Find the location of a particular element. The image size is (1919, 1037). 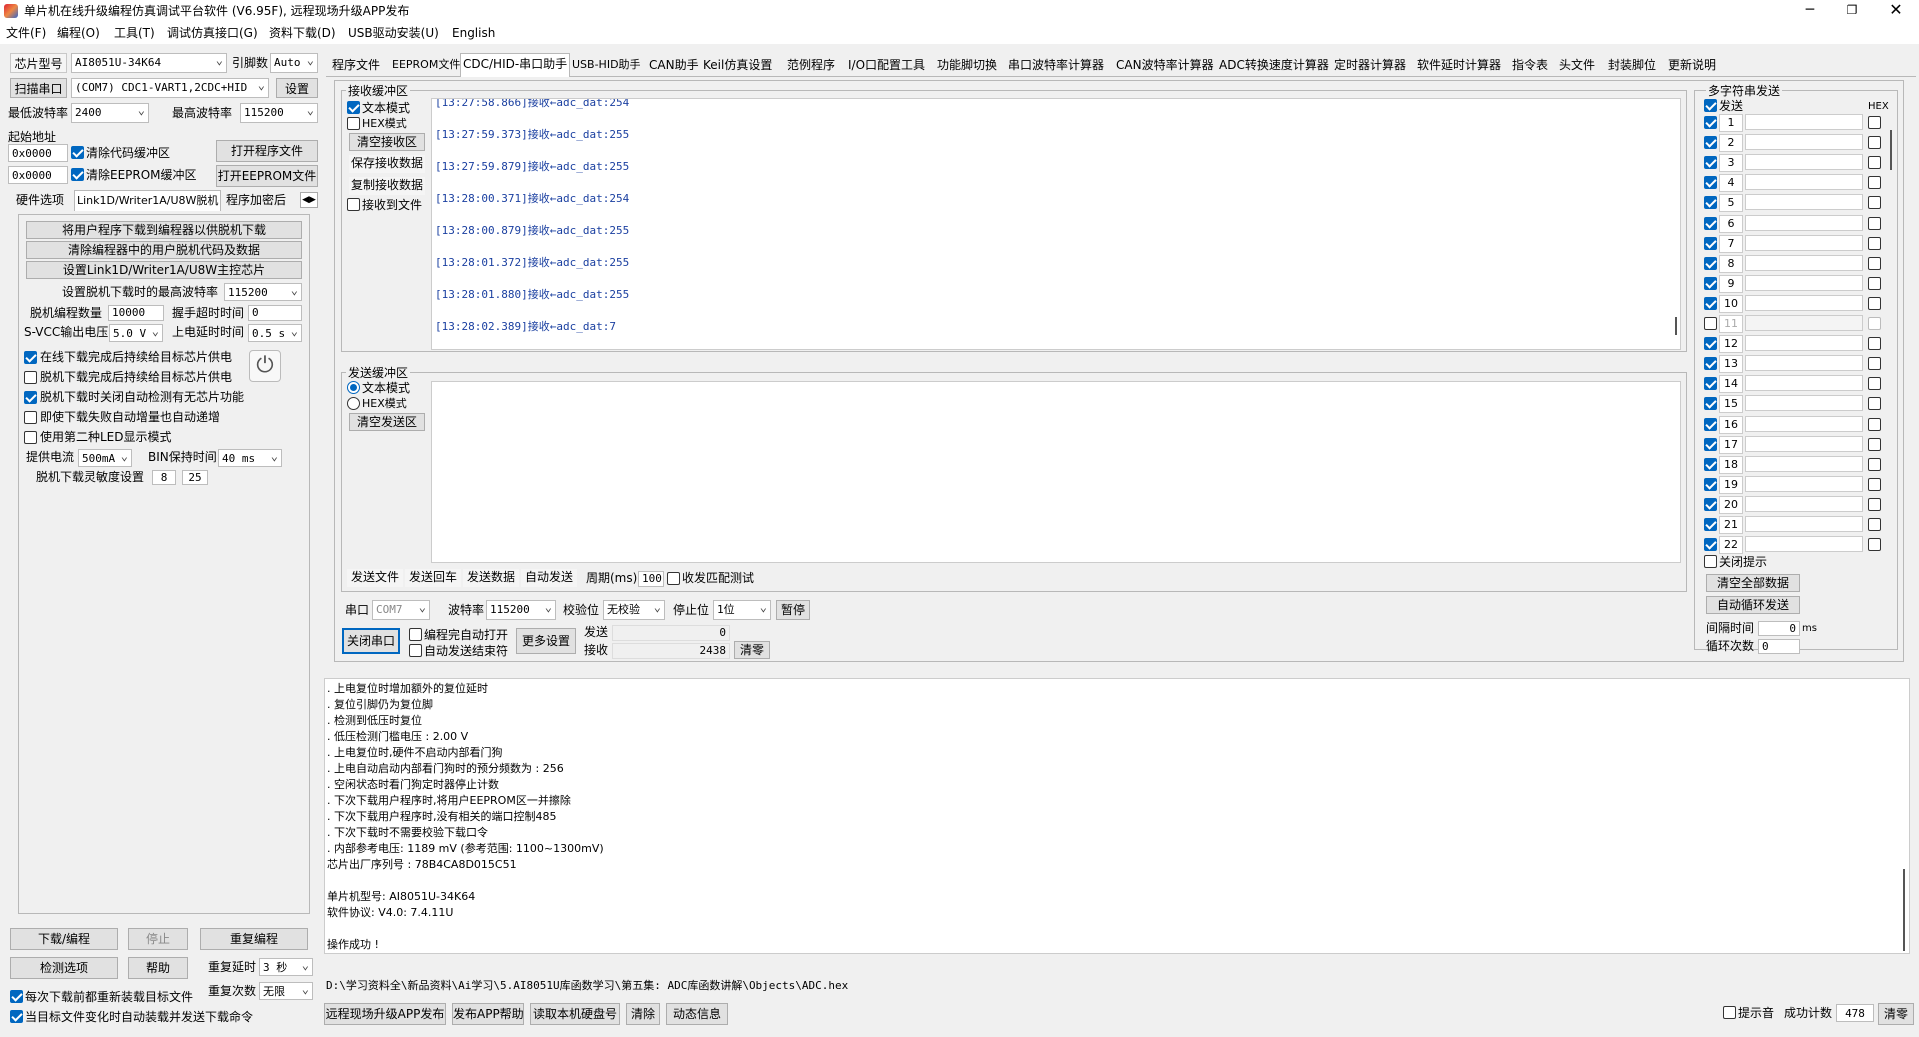

open-eeprom-button: 打开EEPROM文件 is located at coordinates (267, 176).